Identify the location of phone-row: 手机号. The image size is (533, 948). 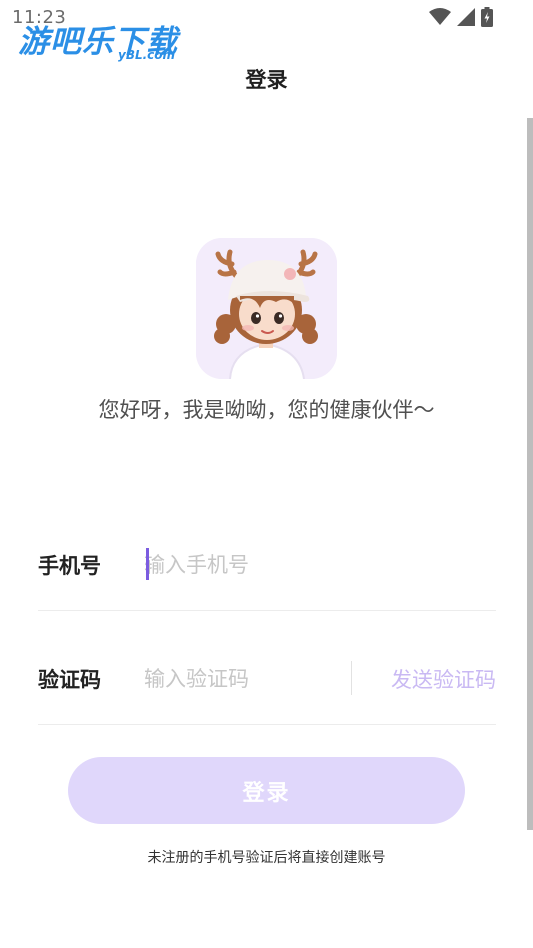
(267, 566).